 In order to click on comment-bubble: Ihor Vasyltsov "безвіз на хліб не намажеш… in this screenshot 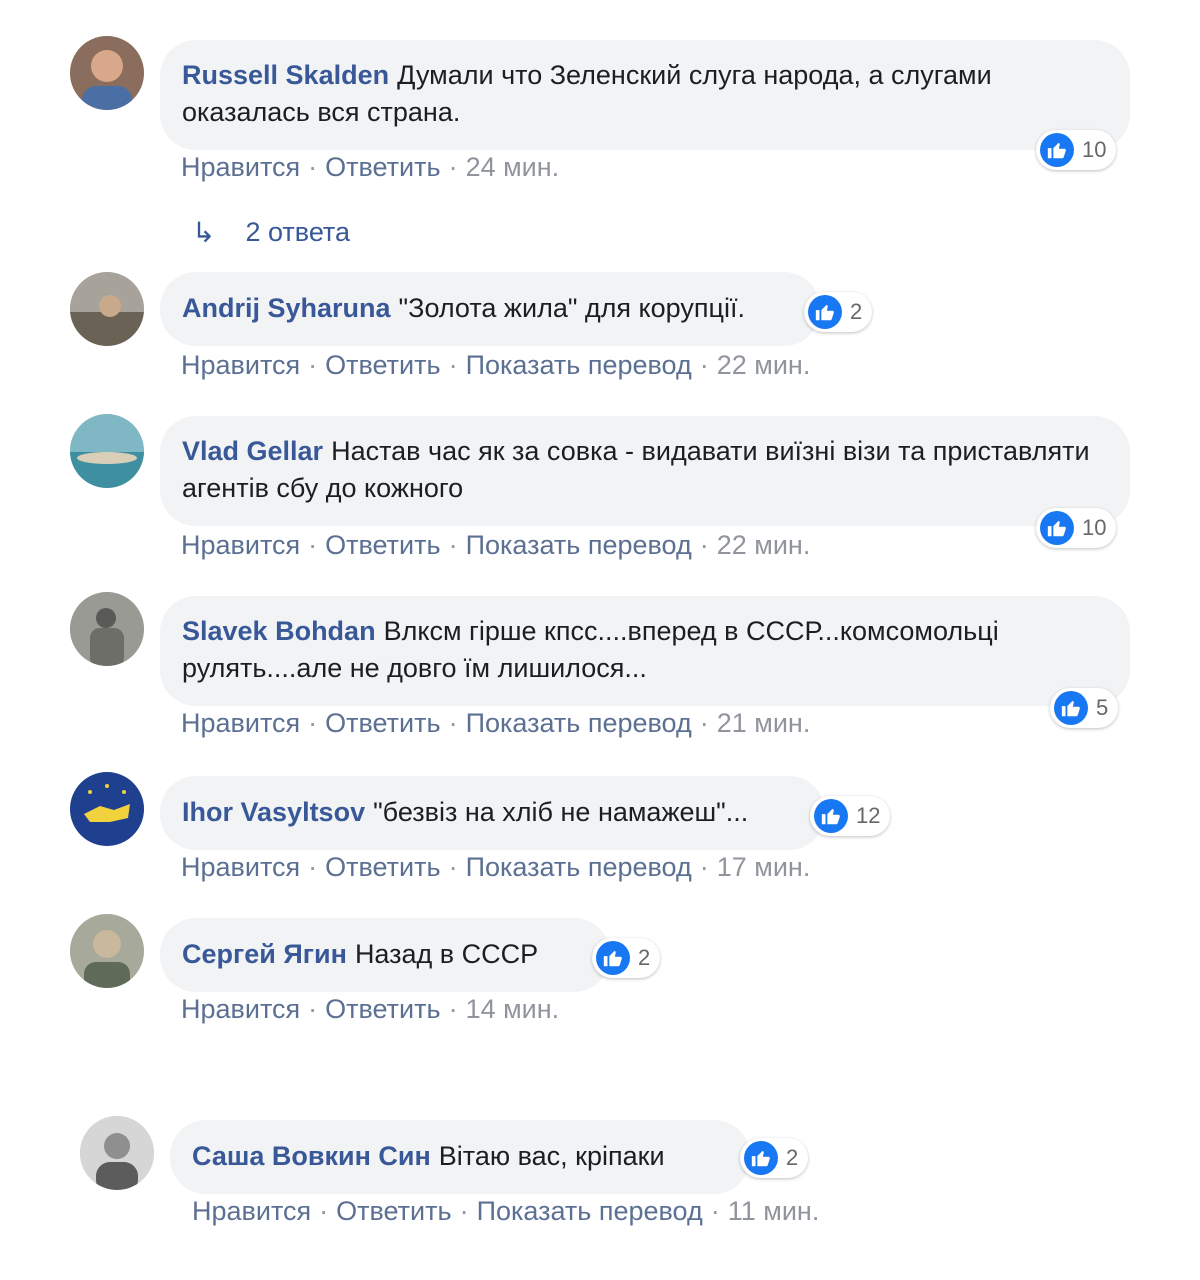, I will do `click(492, 813)`.